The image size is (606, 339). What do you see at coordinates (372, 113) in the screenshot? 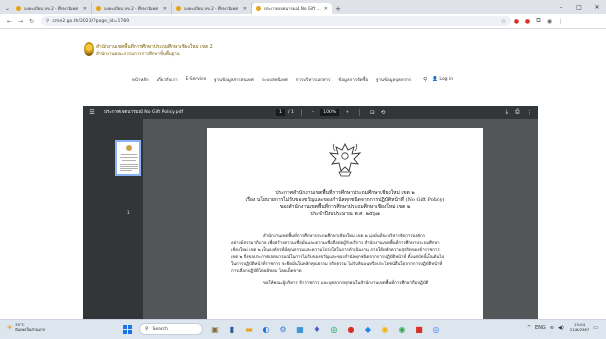
I see `fit-page-icon: ⊡` at bounding box center [372, 113].